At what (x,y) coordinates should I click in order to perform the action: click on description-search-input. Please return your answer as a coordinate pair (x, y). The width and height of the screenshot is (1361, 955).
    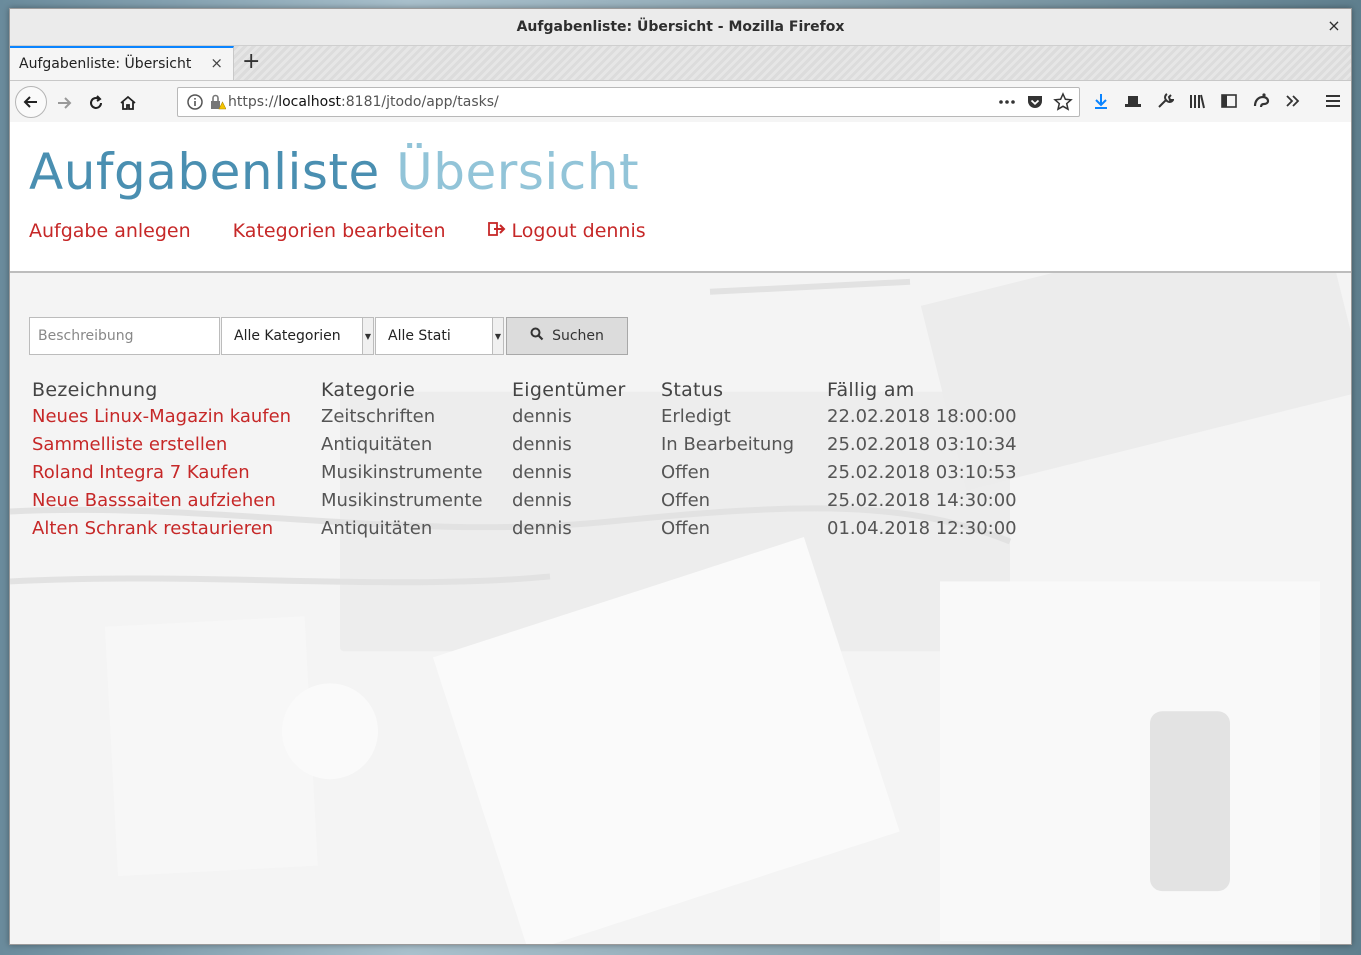
    Looking at the image, I should click on (124, 336).